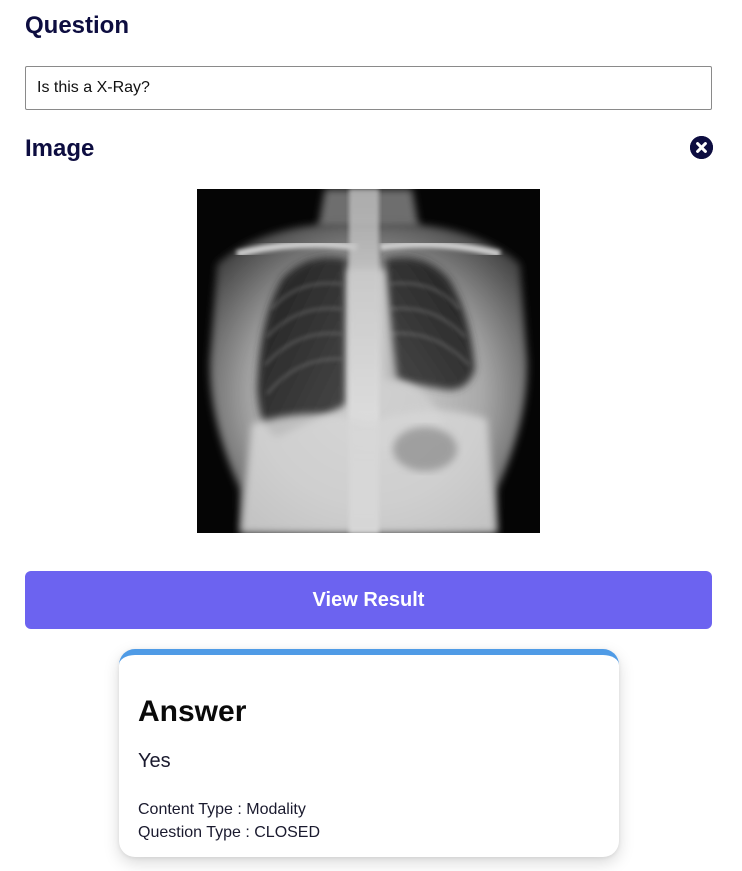  Describe the element at coordinates (287, 832) in the screenshot. I see `question-type-value: CLOSED` at that location.